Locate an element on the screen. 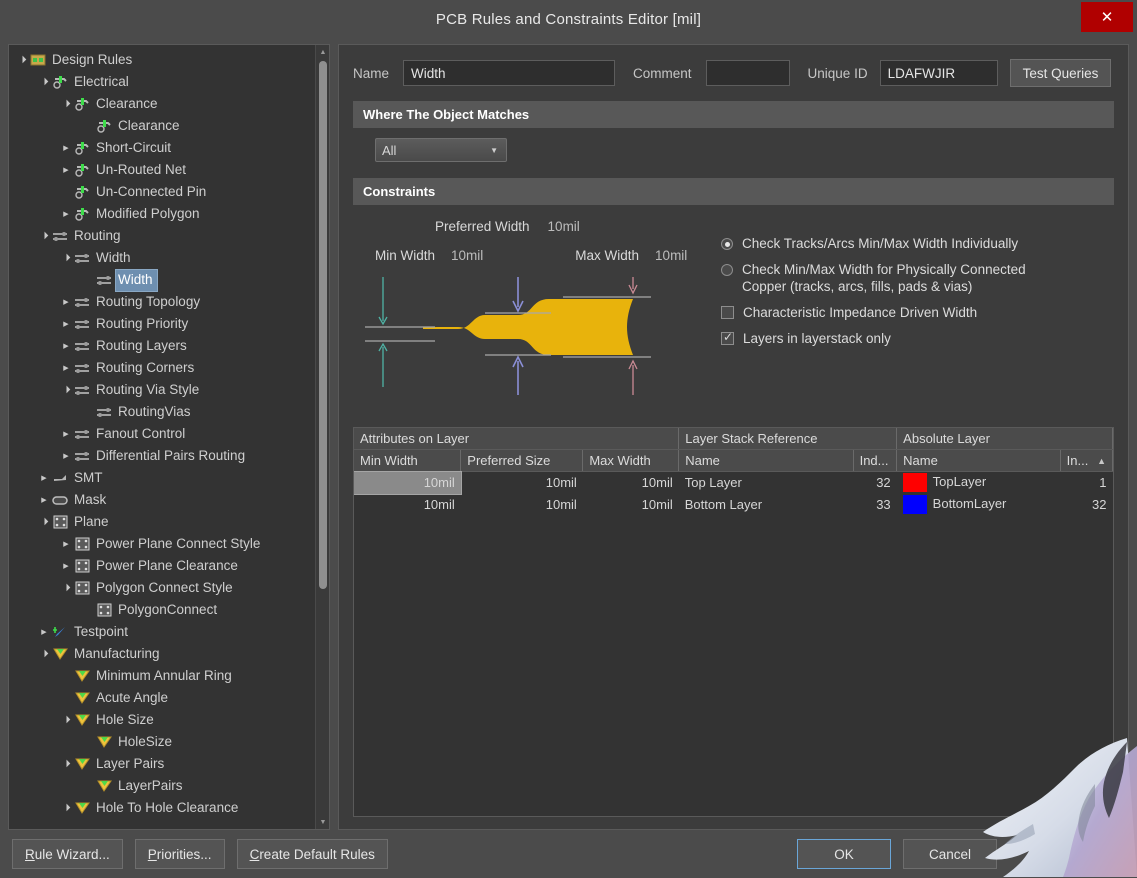  cell-stack-name: Bottom Layer is located at coordinates (766, 505).